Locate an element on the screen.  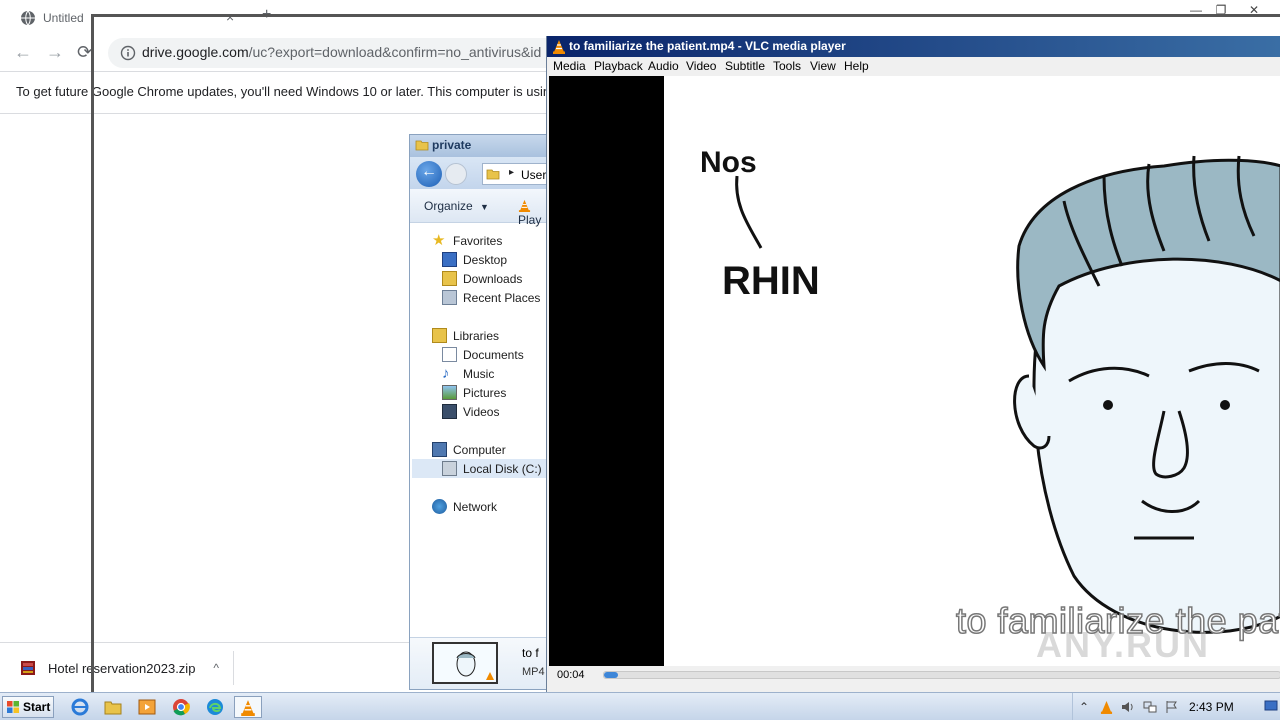
back-button: ← is located at coordinates (23, 52).